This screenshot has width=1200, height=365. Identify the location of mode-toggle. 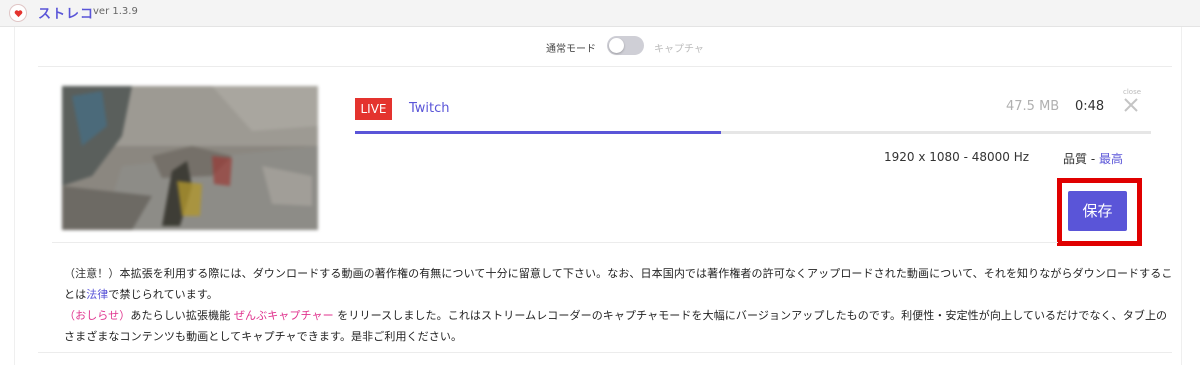
(625, 45).